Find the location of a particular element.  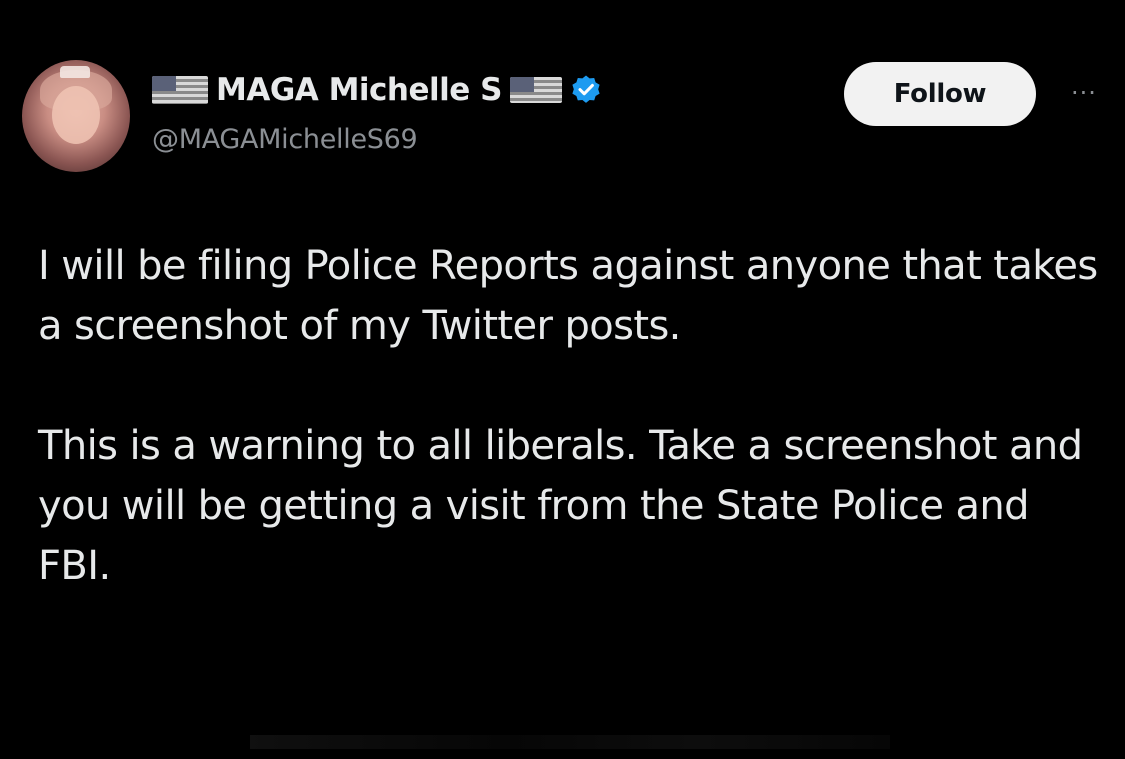

author-handle: @MAGAMichelleS69 is located at coordinates (285, 139).